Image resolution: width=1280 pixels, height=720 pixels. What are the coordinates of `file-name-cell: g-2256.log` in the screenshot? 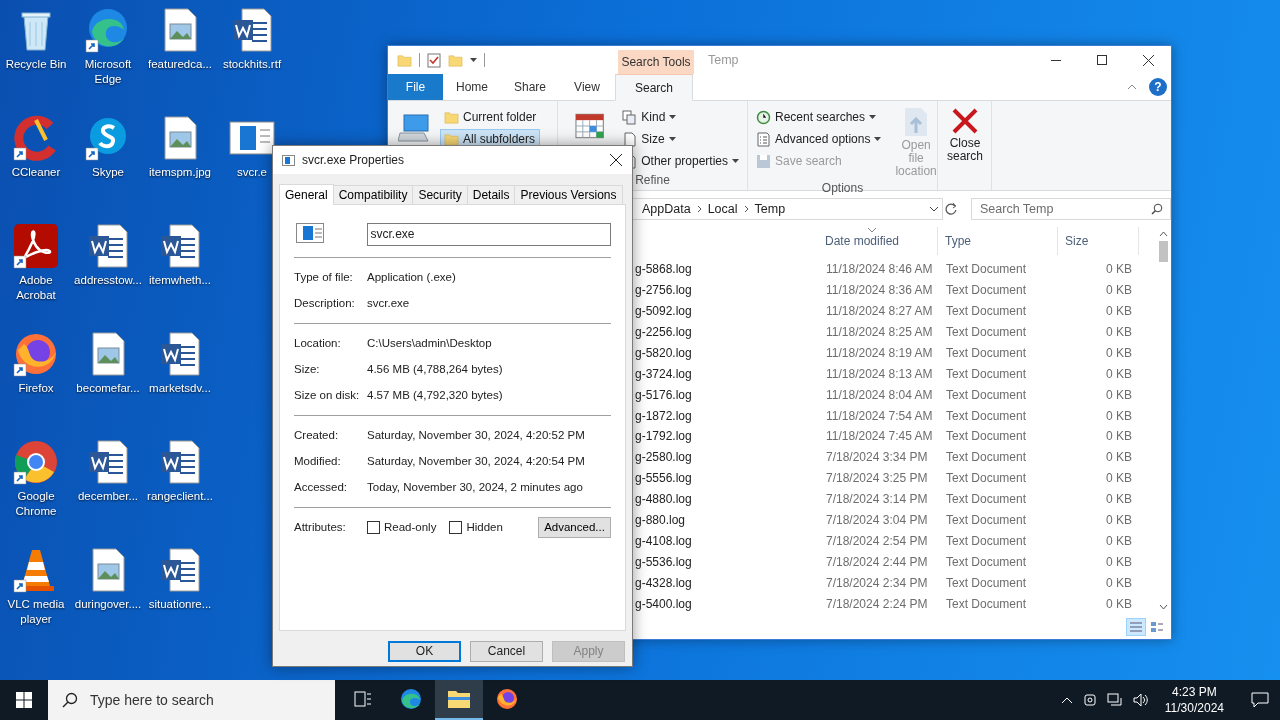 It's located at (726, 331).